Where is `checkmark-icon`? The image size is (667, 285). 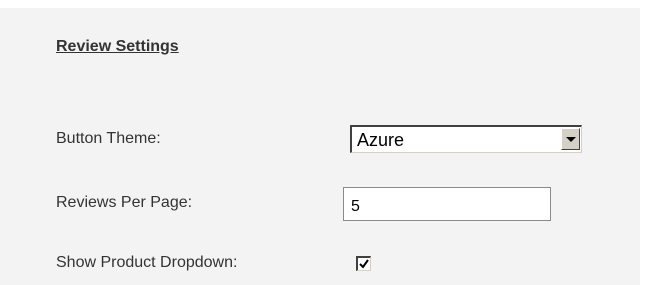 checkmark-icon is located at coordinates (364, 264).